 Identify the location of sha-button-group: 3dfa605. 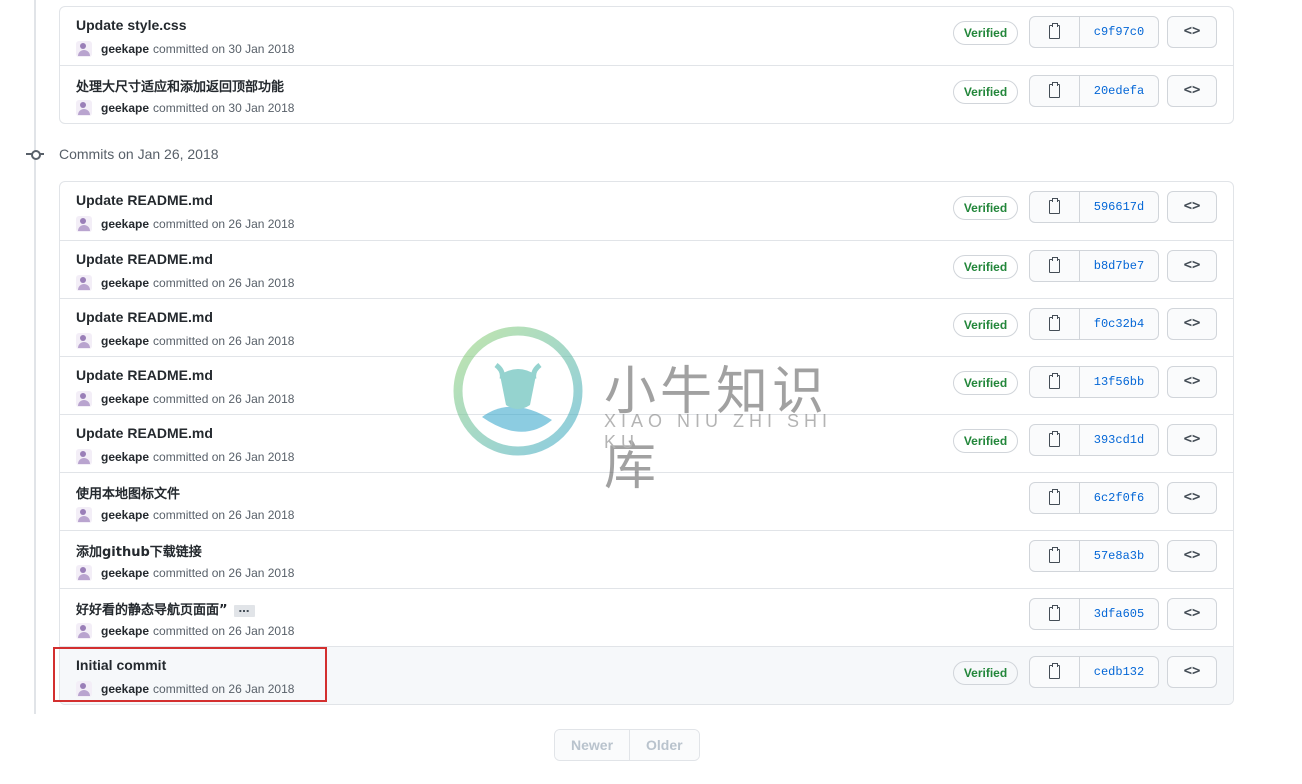
(1094, 614).